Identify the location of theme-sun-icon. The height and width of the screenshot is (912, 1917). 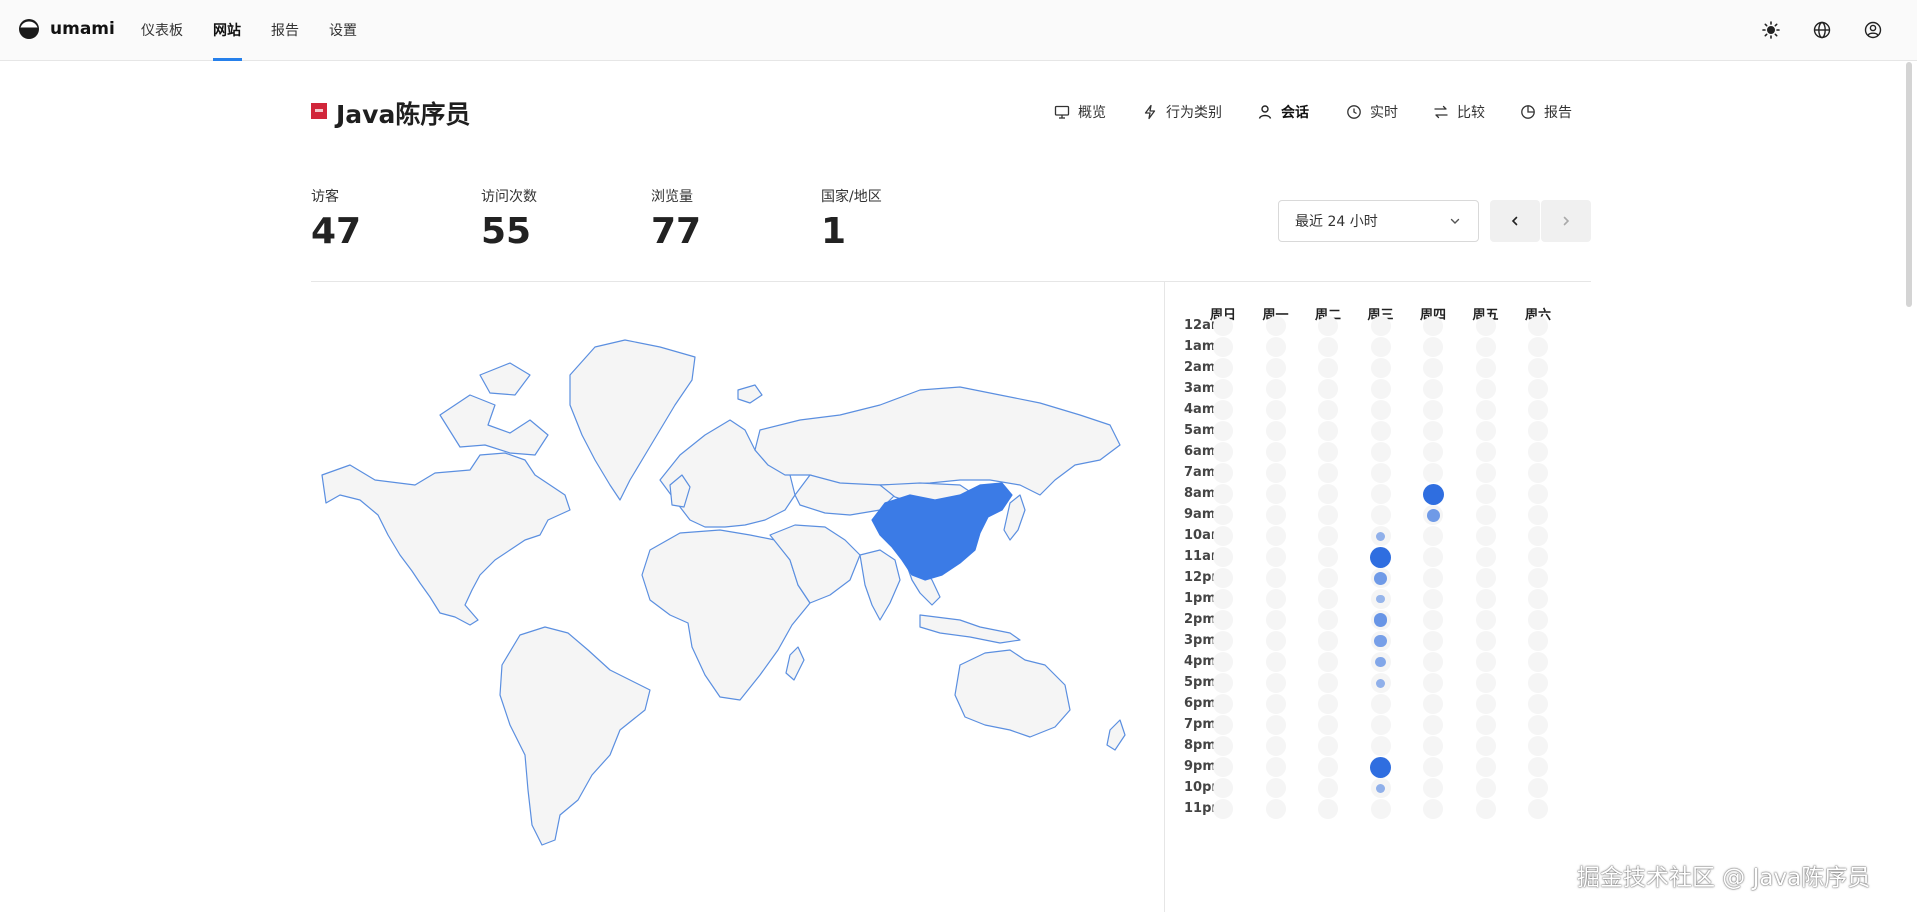
(1771, 30).